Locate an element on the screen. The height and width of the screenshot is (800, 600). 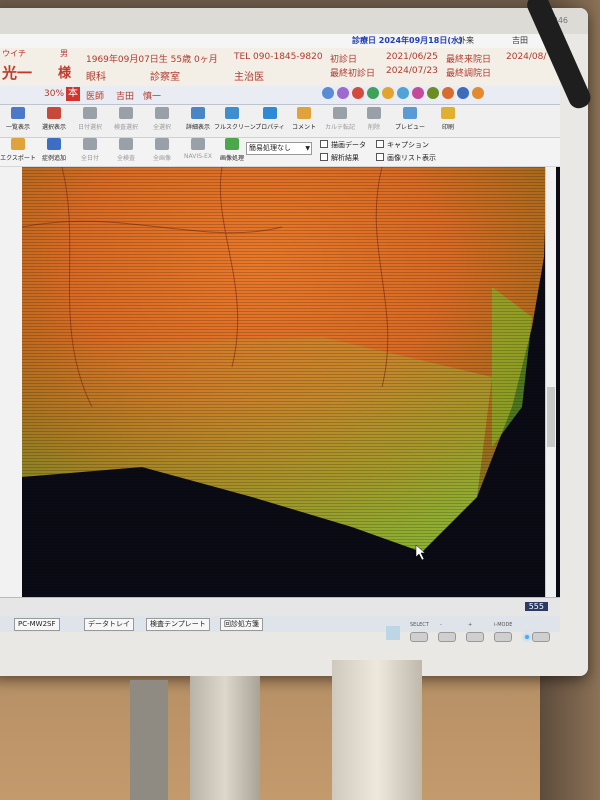
scroll-thumb is located at coordinates (551, 417).